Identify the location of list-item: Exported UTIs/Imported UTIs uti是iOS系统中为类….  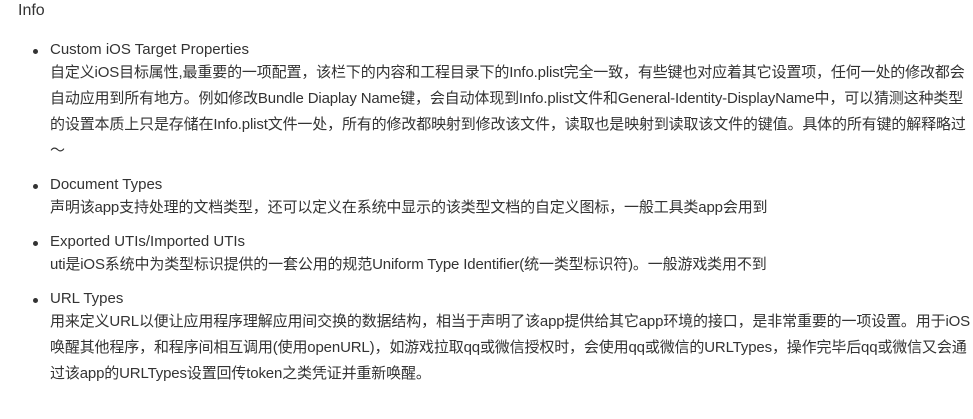
(501, 255).